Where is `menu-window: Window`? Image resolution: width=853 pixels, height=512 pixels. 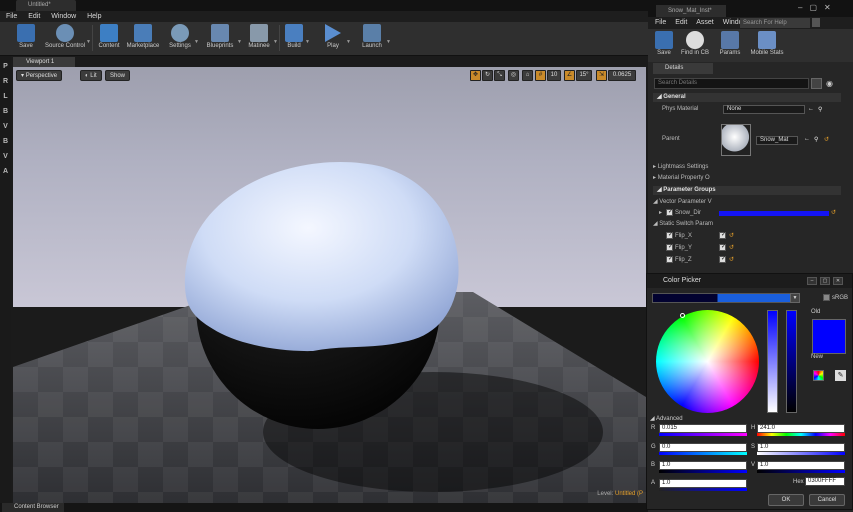 menu-window: Window is located at coordinates (63, 16).